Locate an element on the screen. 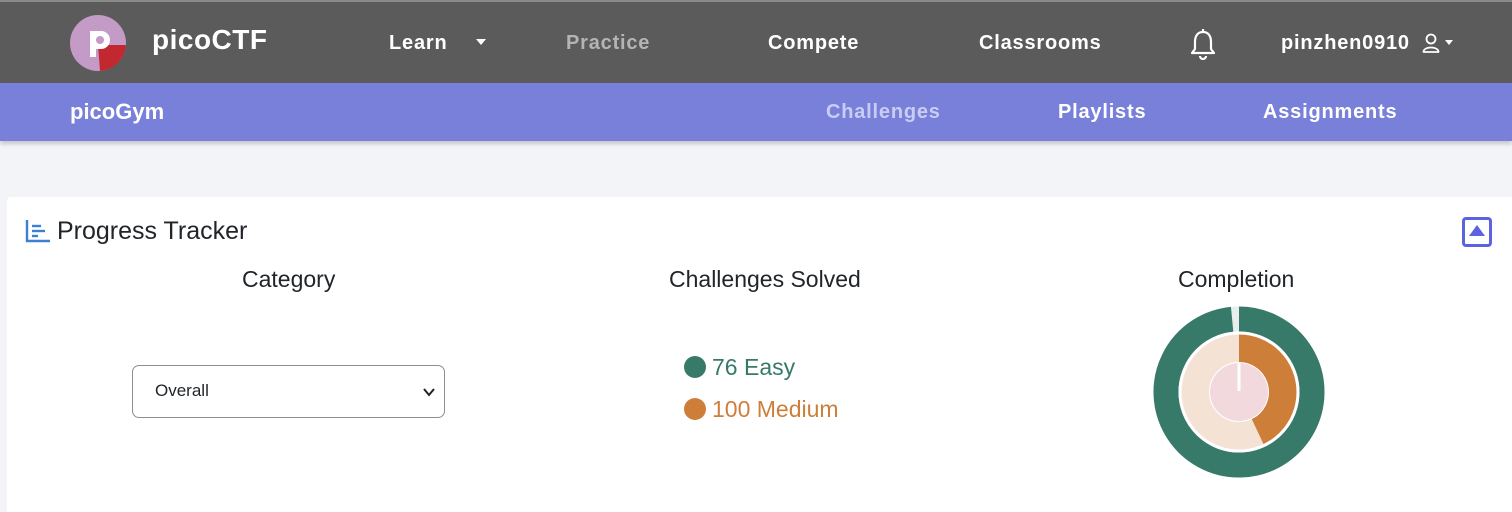 The image size is (1512, 512). bar-chart-icon is located at coordinates (37, 231).